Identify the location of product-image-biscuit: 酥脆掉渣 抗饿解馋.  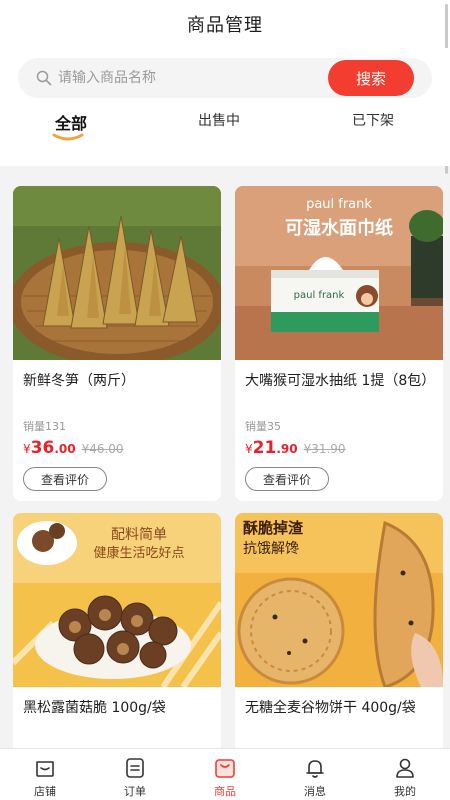
(339, 600).